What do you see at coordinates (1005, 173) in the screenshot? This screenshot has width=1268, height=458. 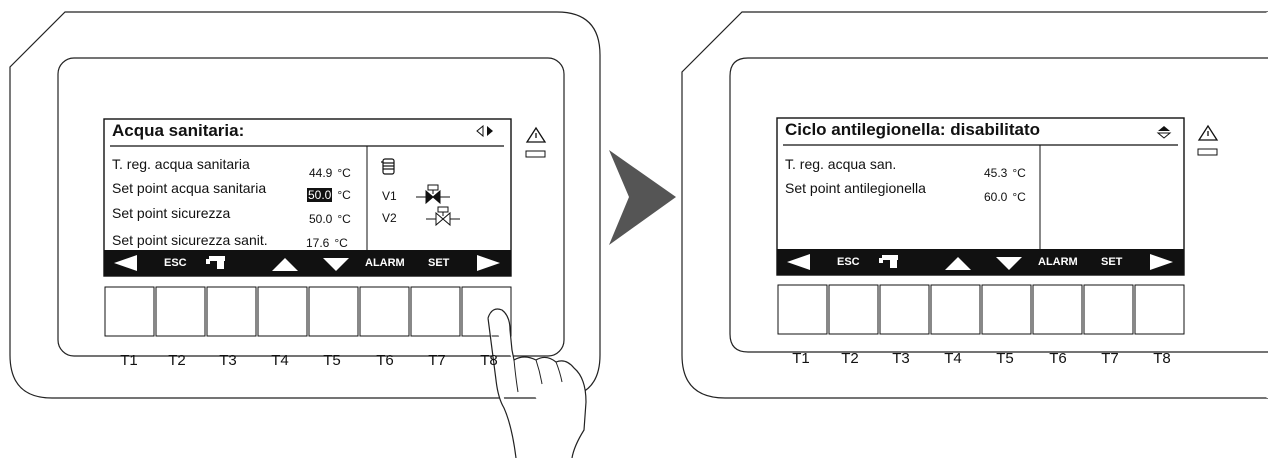 I see `row-value: 45.3 °C` at bounding box center [1005, 173].